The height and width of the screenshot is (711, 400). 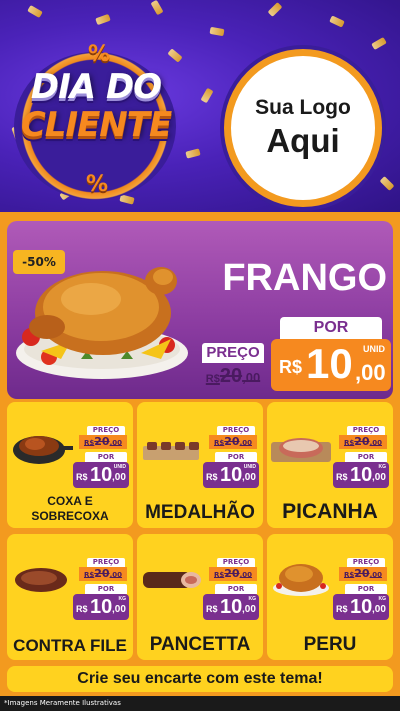 What do you see at coordinates (291, 367) in the screenshot?
I see `new-price-currency: R$` at bounding box center [291, 367].